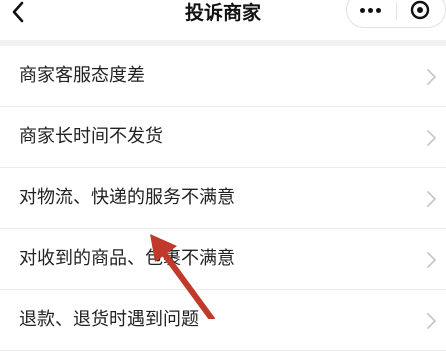 The image size is (446, 351). I want to click on list-item-label: 对物流、快递的服务不满意, so click(127, 197).